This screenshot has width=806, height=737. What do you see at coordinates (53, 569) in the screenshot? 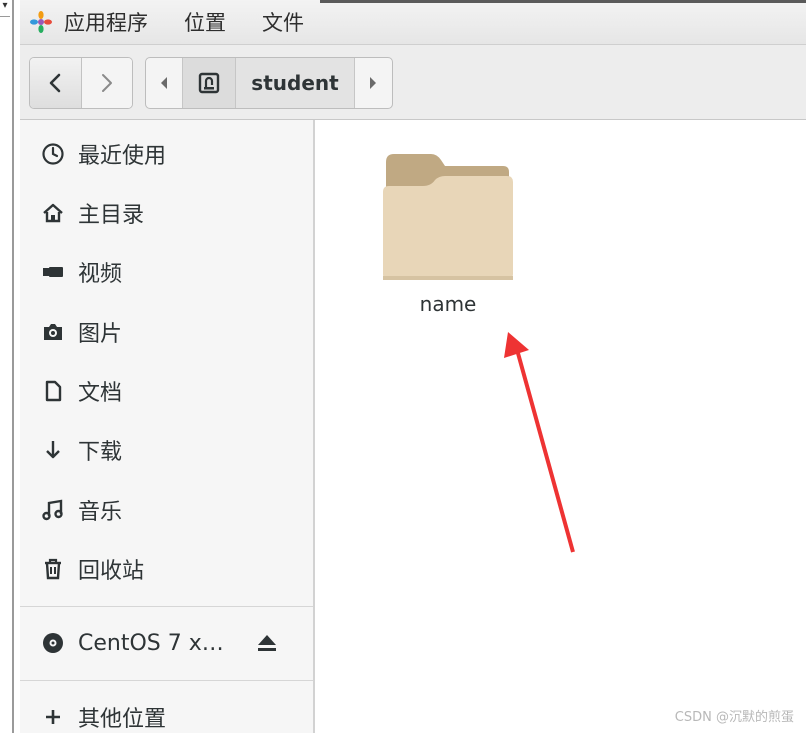
I see `trash-icon` at bounding box center [53, 569].